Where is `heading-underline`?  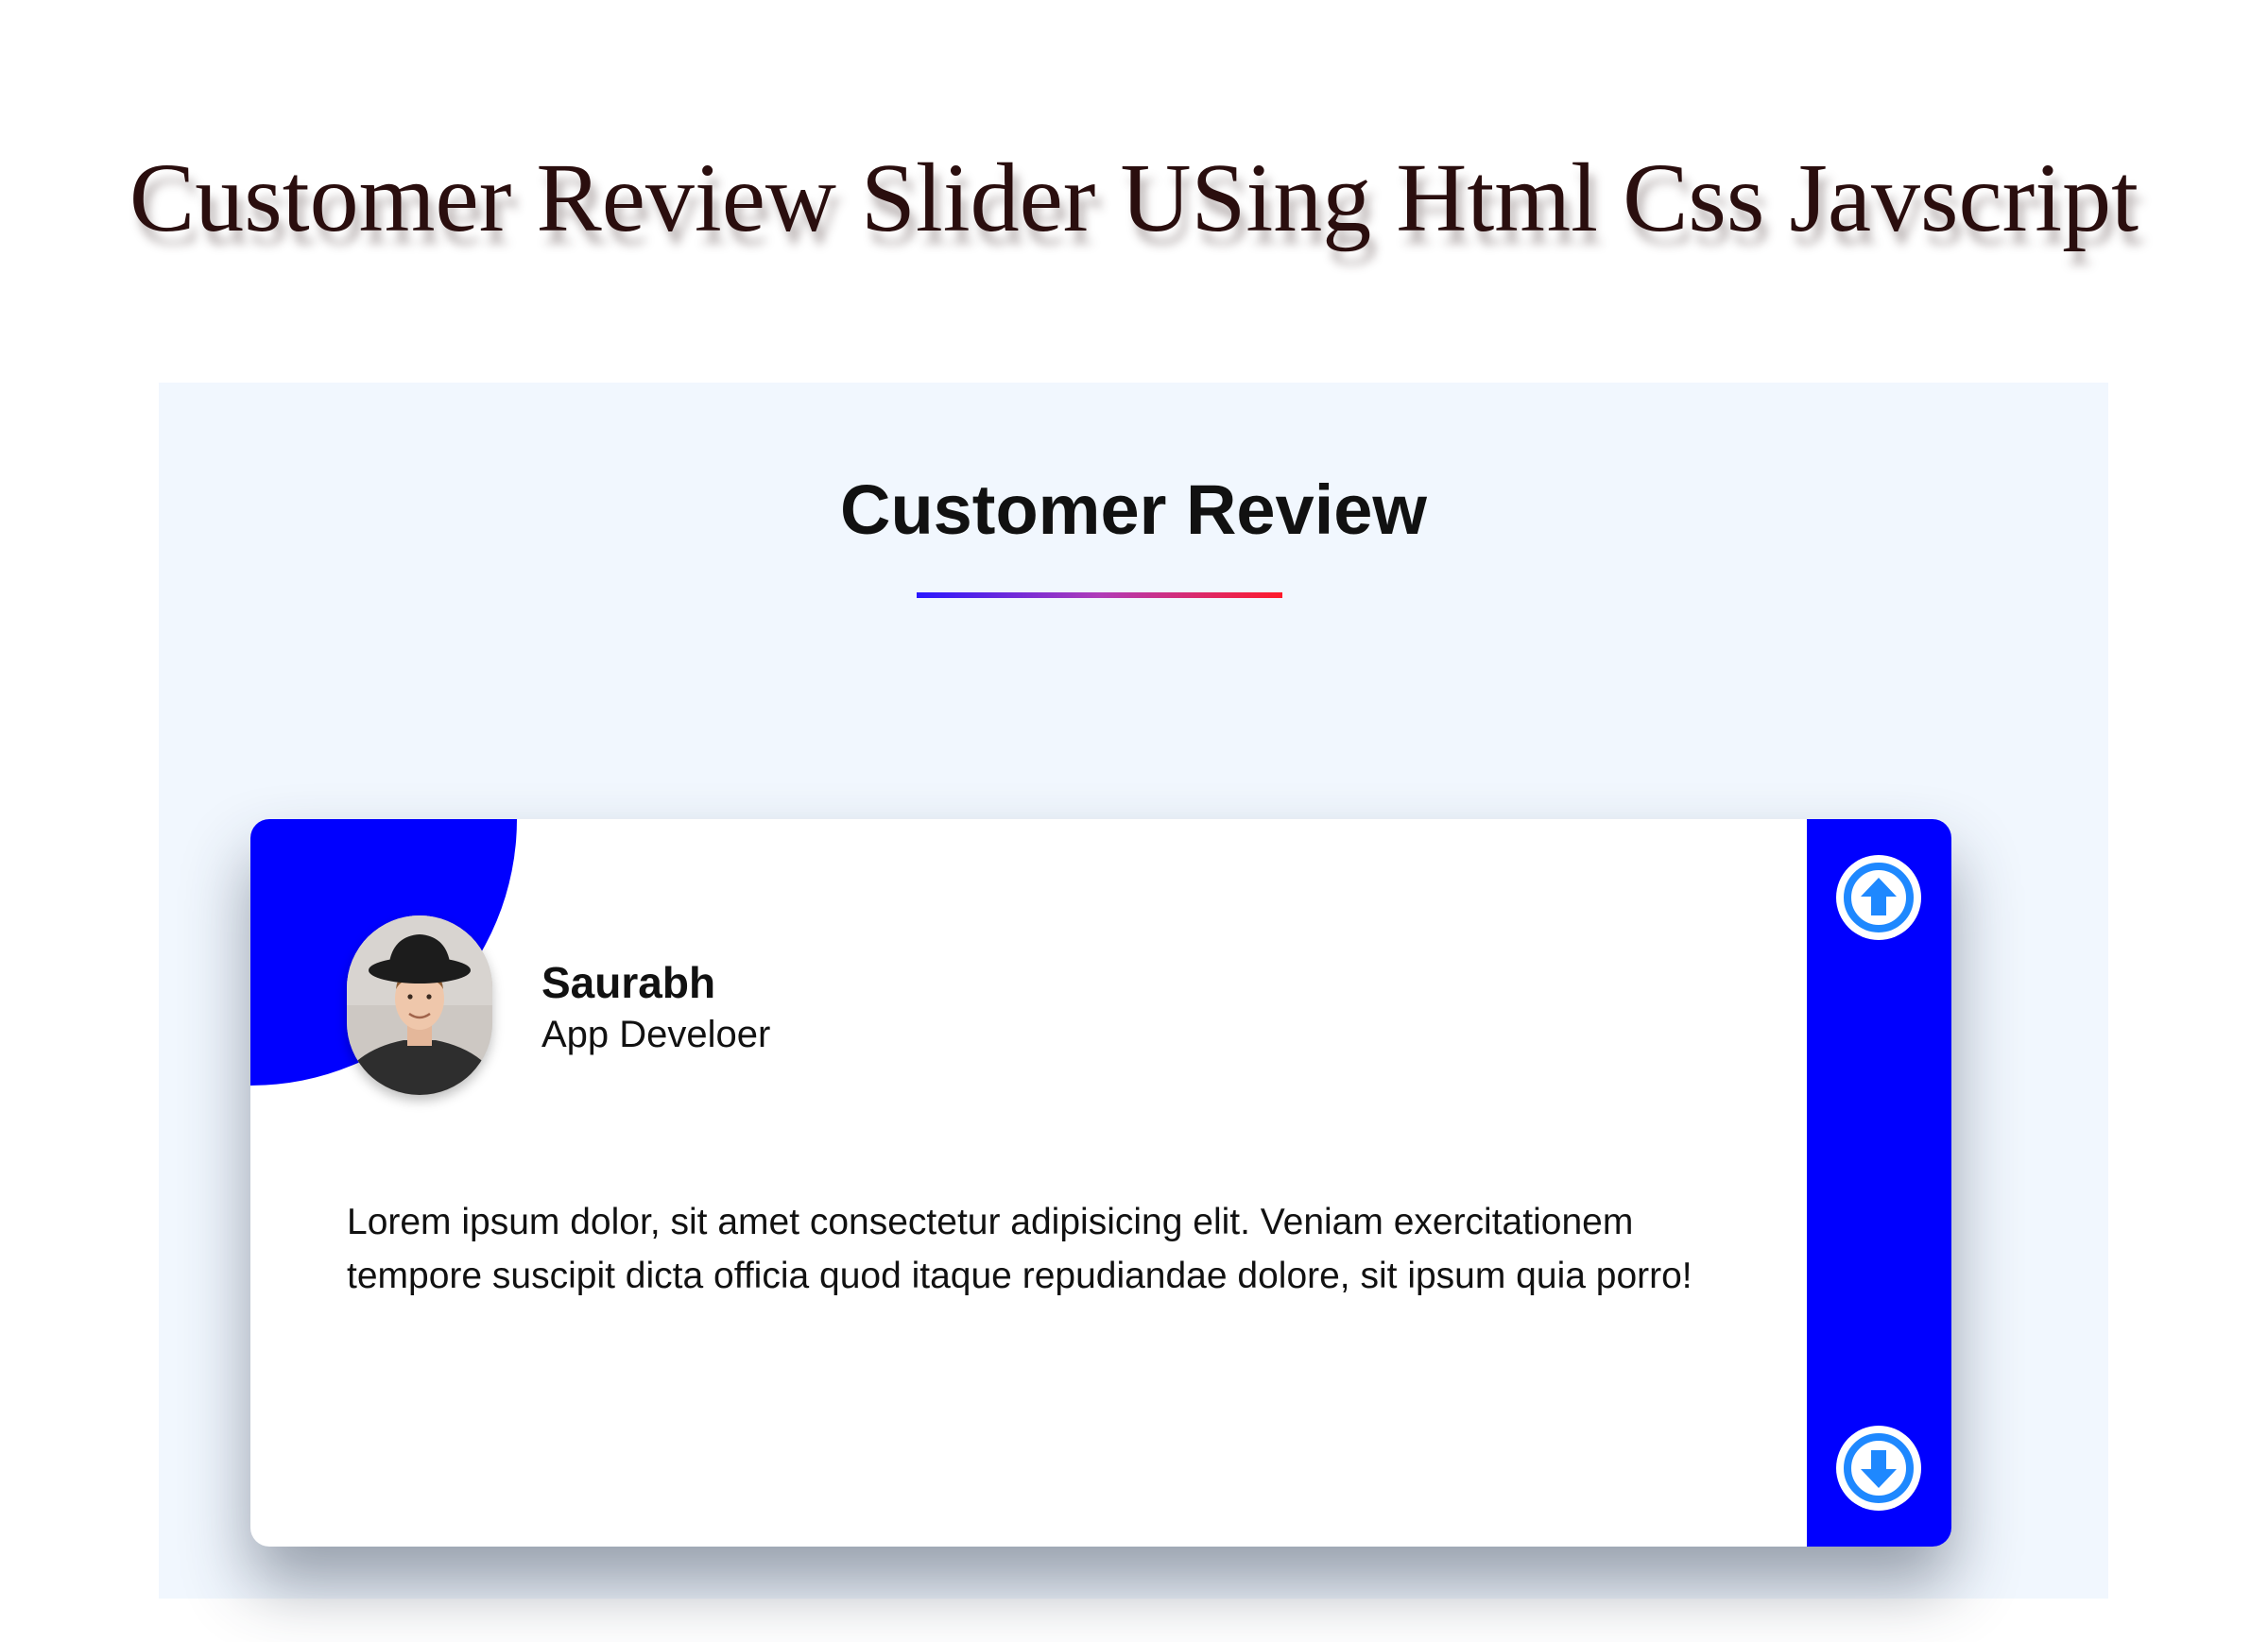 heading-underline is located at coordinates (1099, 595).